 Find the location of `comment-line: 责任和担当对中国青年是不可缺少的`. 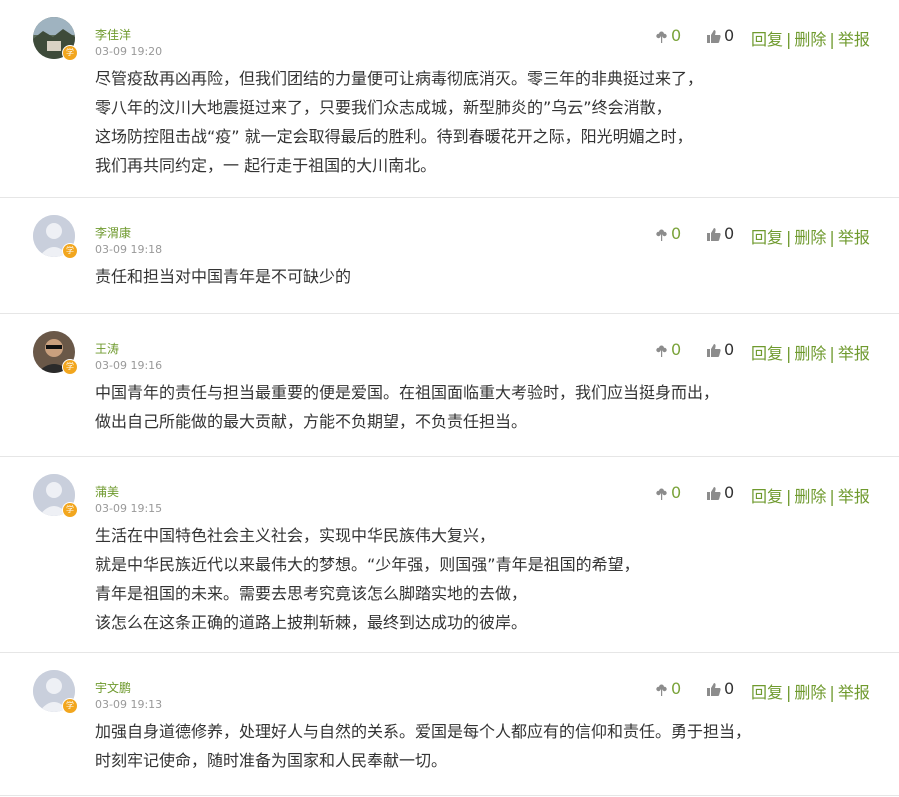

comment-line: 责任和担当对中国青年是不可缺少的 is located at coordinates (223, 276).